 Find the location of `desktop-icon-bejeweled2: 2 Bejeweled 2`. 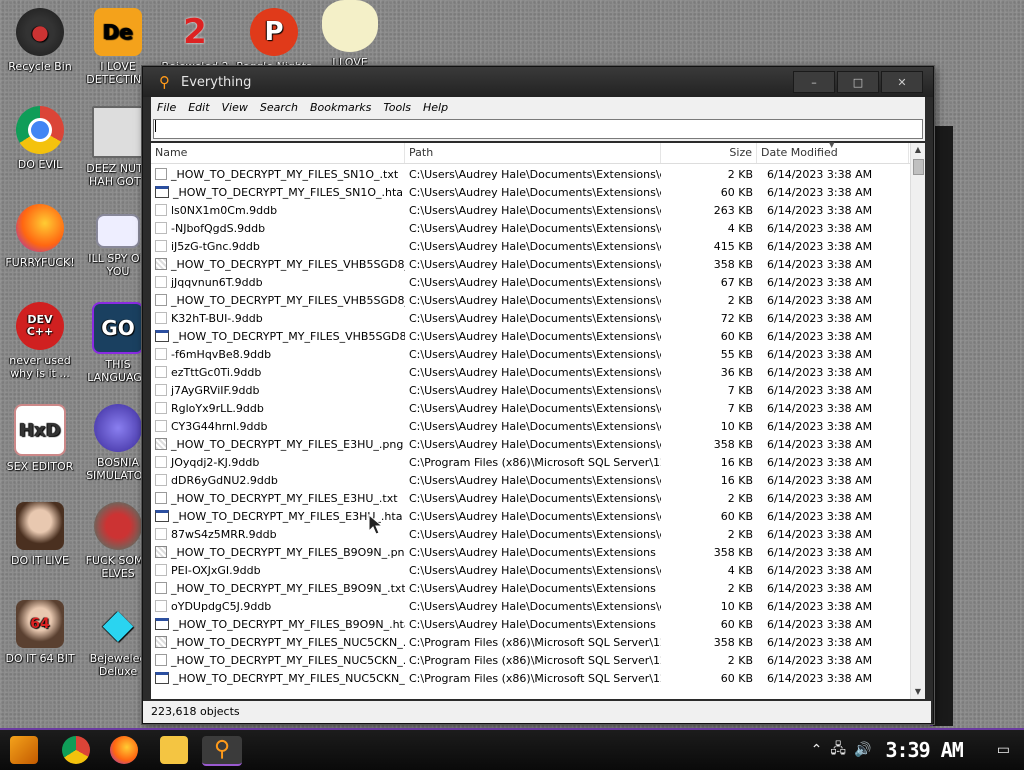

desktop-icon-bejeweled2: 2 Bejeweled 2 is located at coordinates (195, 39).